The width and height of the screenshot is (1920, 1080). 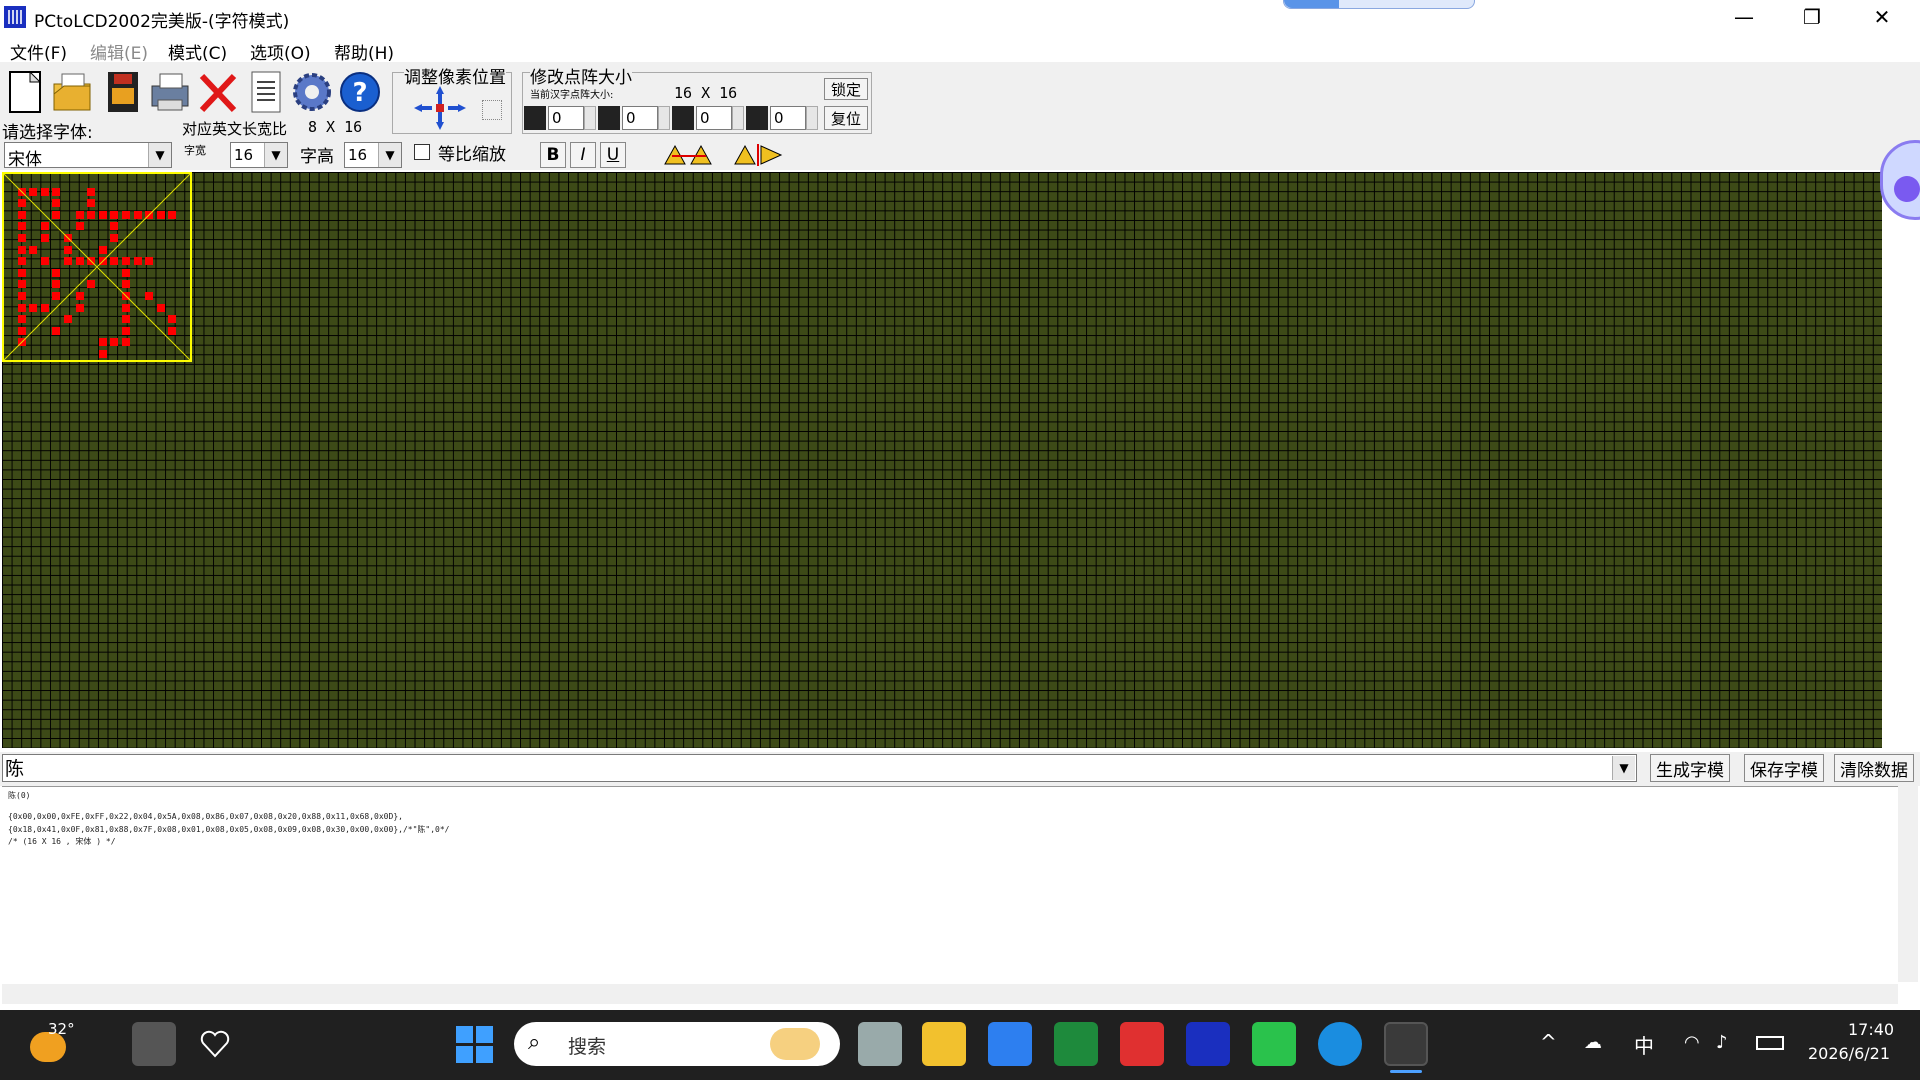 What do you see at coordinates (244, 155) in the screenshot?
I see `width-value: 16` at bounding box center [244, 155].